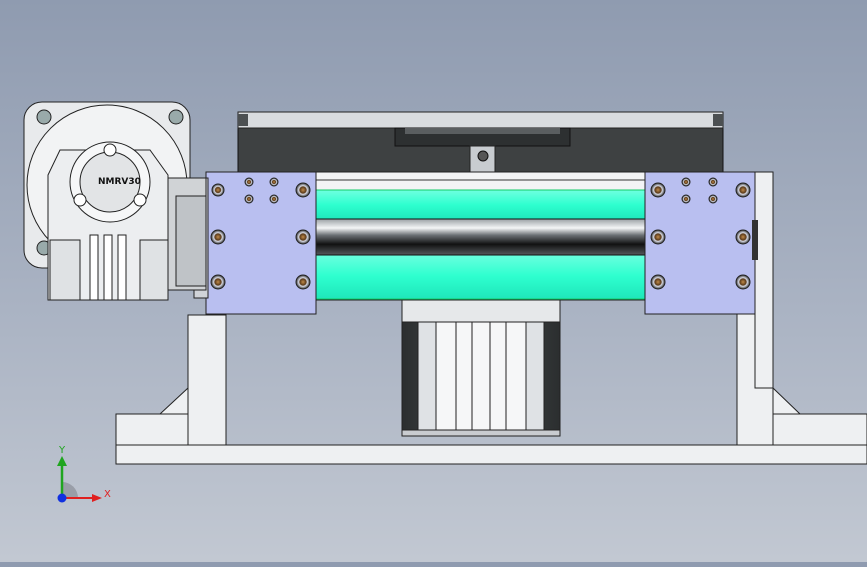 This screenshot has width=867, height=567. What do you see at coordinates (482, 205) in the screenshot?
I see `guide-rod-top` at bounding box center [482, 205].